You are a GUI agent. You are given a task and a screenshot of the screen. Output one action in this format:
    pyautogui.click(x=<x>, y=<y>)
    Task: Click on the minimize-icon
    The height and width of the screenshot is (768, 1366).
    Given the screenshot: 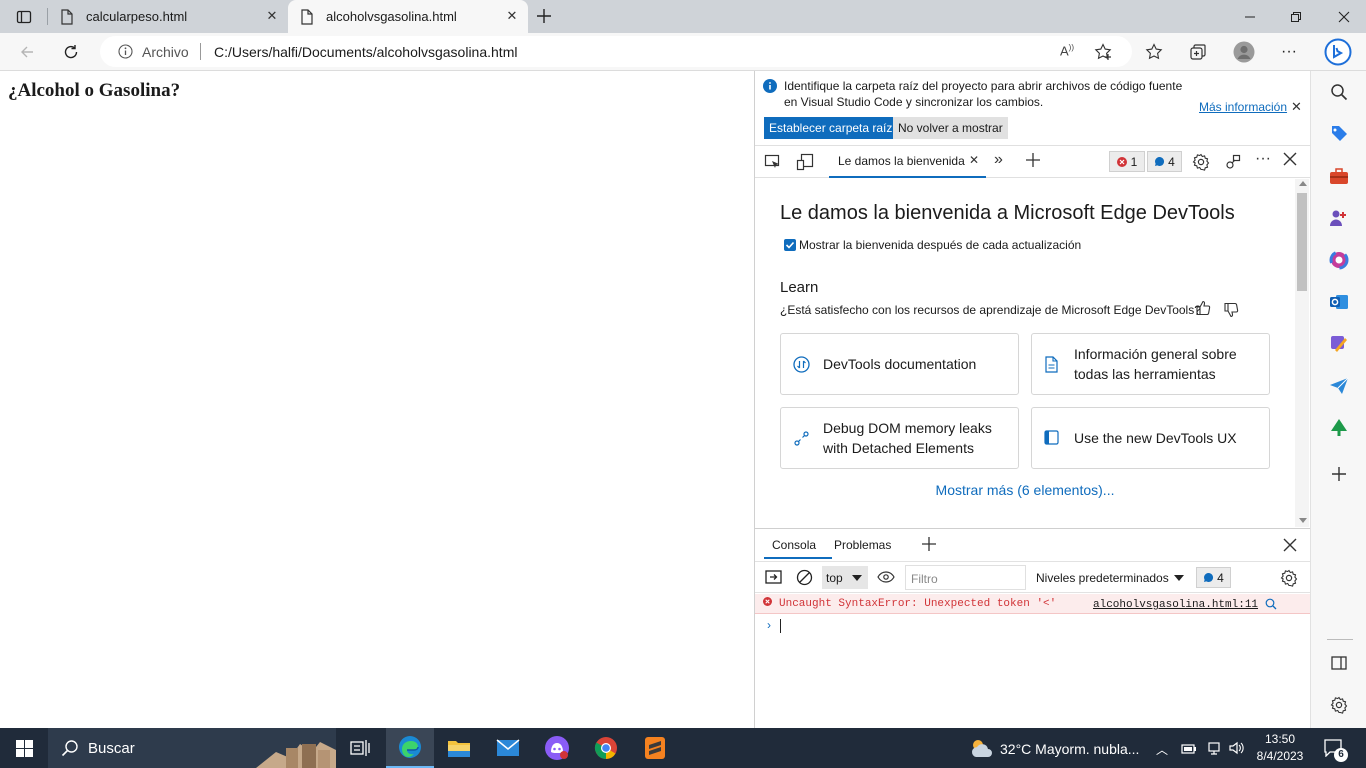 What is the action you would take?
    pyautogui.click(x=1250, y=17)
    